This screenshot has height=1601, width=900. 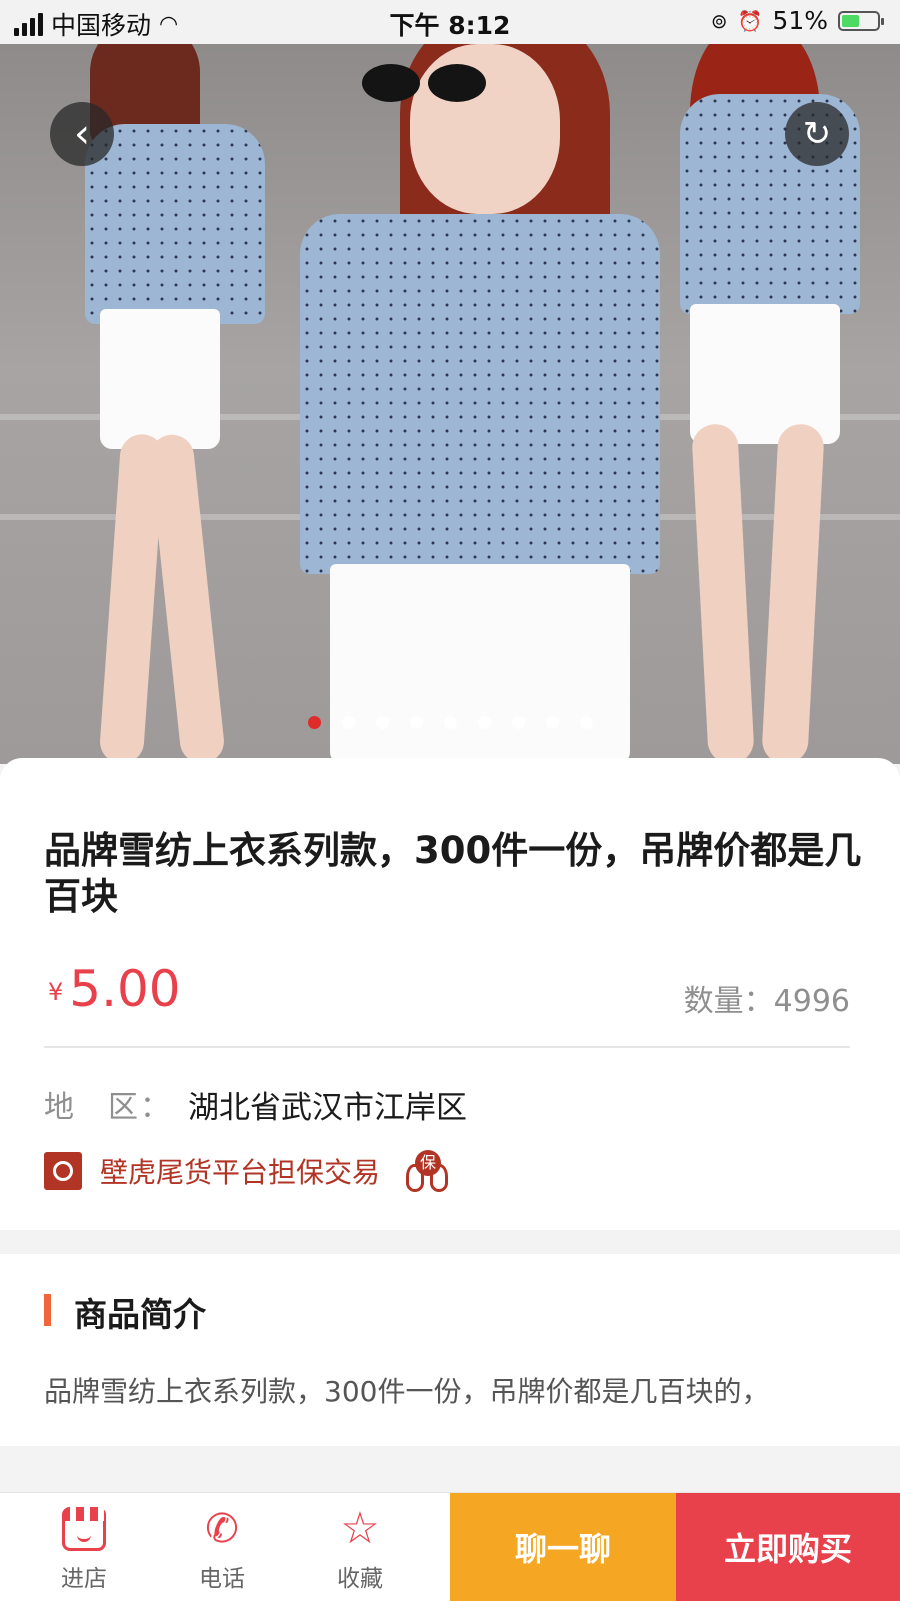 I want to click on sunglasses, so click(x=424, y=83).